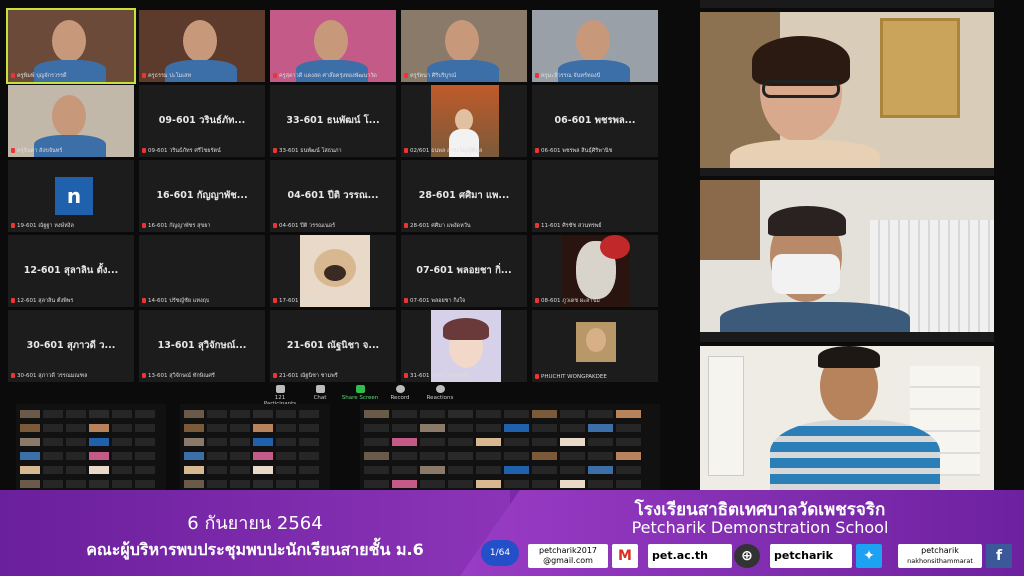 The image size is (1024, 576). What do you see at coordinates (730, 220) in the screenshot?
I see `wall-picture` at bounding box center [730, 220].